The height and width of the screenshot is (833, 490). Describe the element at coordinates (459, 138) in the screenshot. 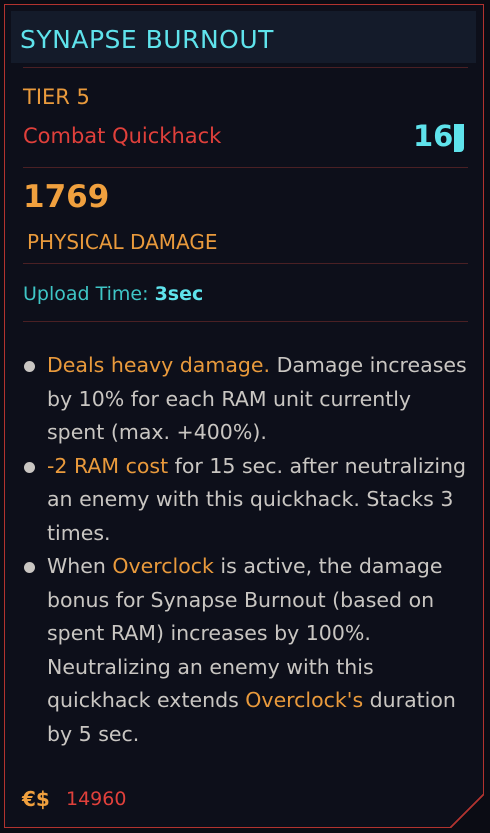

I see `ram-icon` at that location.